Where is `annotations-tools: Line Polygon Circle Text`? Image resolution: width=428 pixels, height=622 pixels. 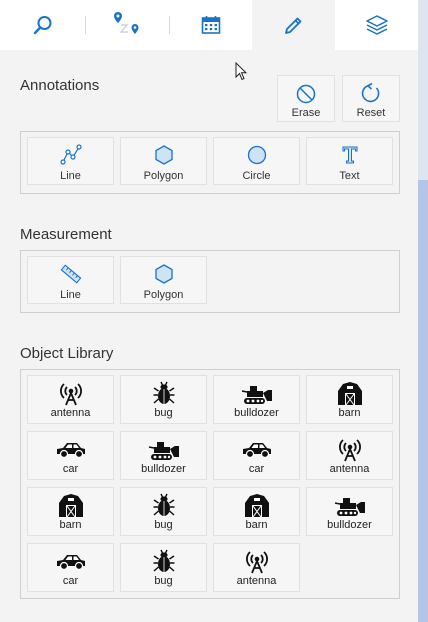
annotations-tools: Line Polygon Circle Text is located at coordinates (210, 162).